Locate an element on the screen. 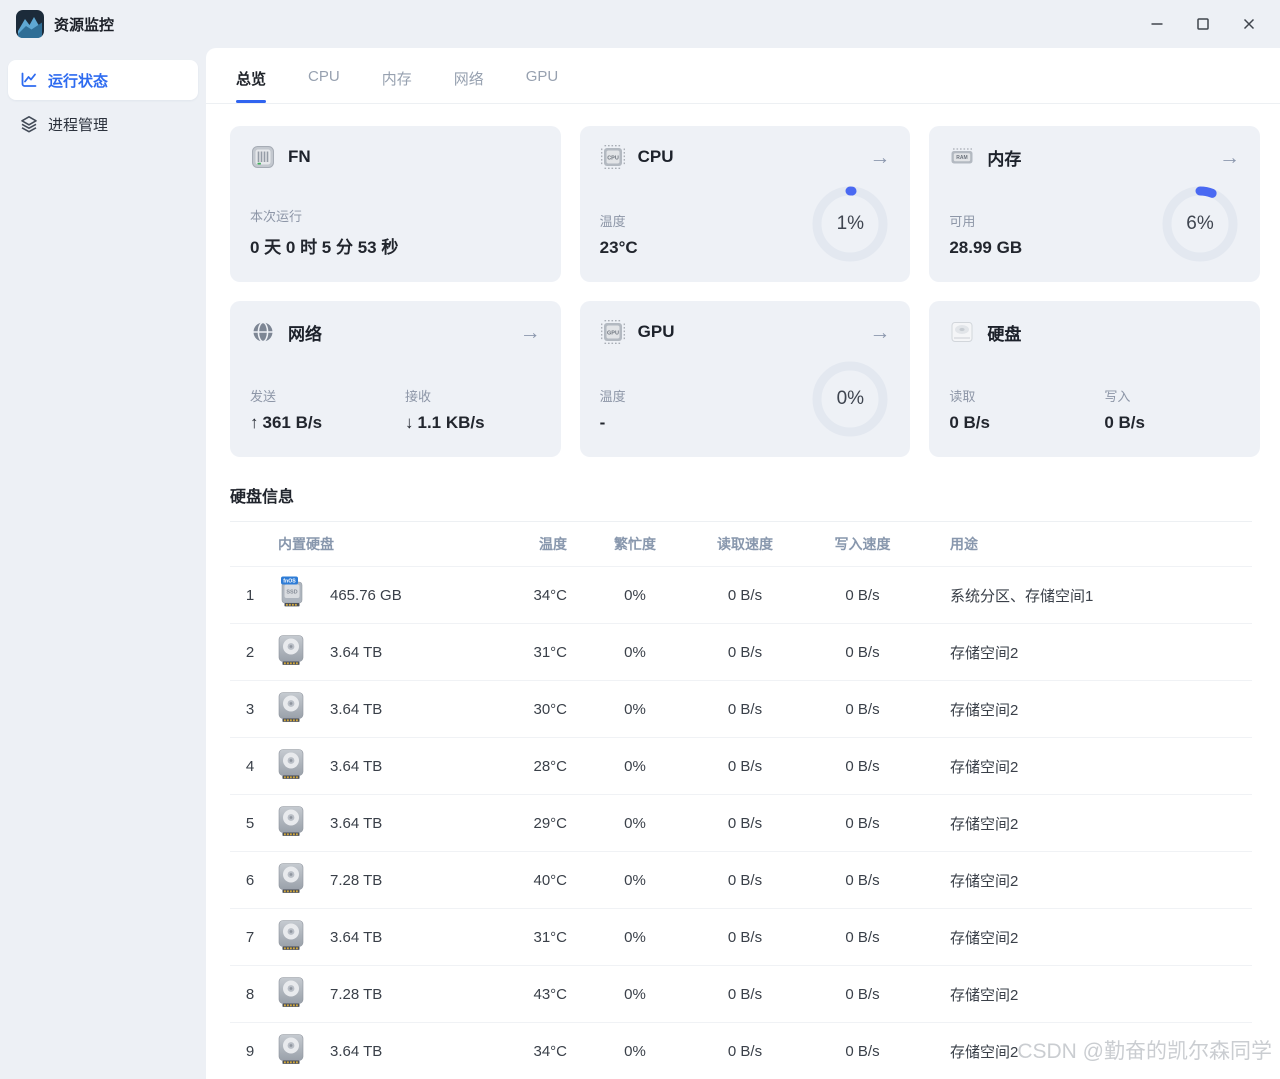 The image size is (1280, 1079). disk-row-size: 7.28 TB is located at coordinates (356, 994).